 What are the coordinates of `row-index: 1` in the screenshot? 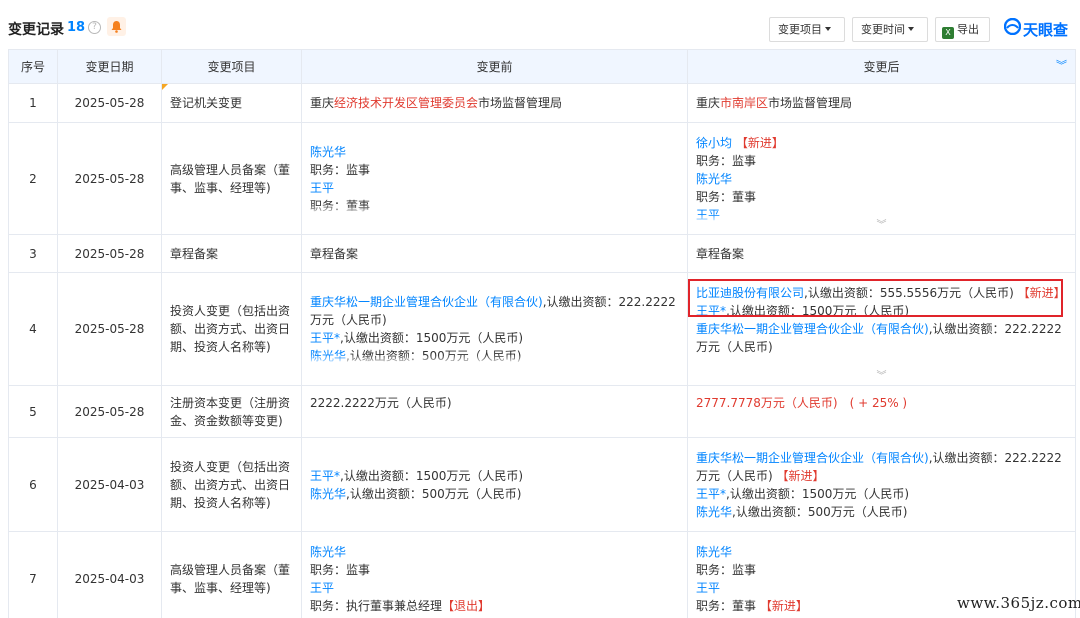 It's located at (33, 103).